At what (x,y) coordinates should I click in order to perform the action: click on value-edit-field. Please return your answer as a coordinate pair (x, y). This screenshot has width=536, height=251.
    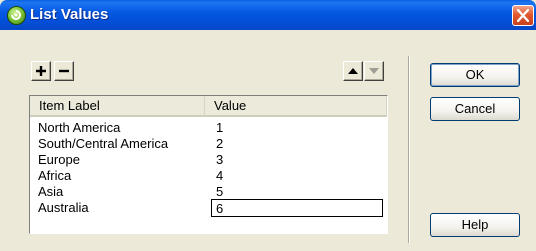
    Looking at the image, I should click on (297, 208).